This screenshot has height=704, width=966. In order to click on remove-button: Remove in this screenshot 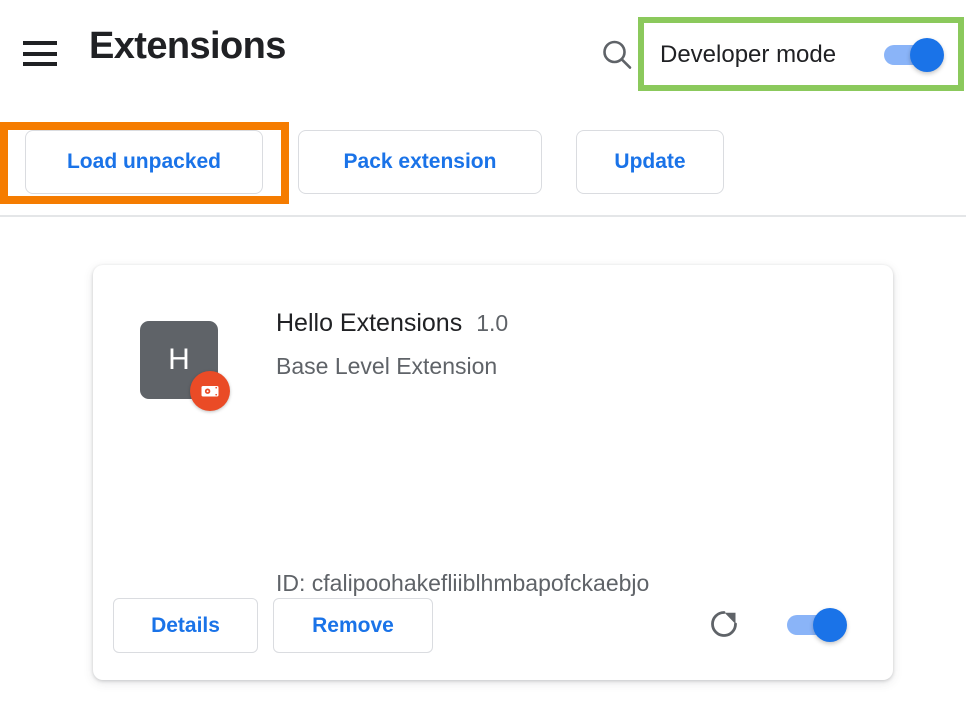, I will do `click(353, 625)`.